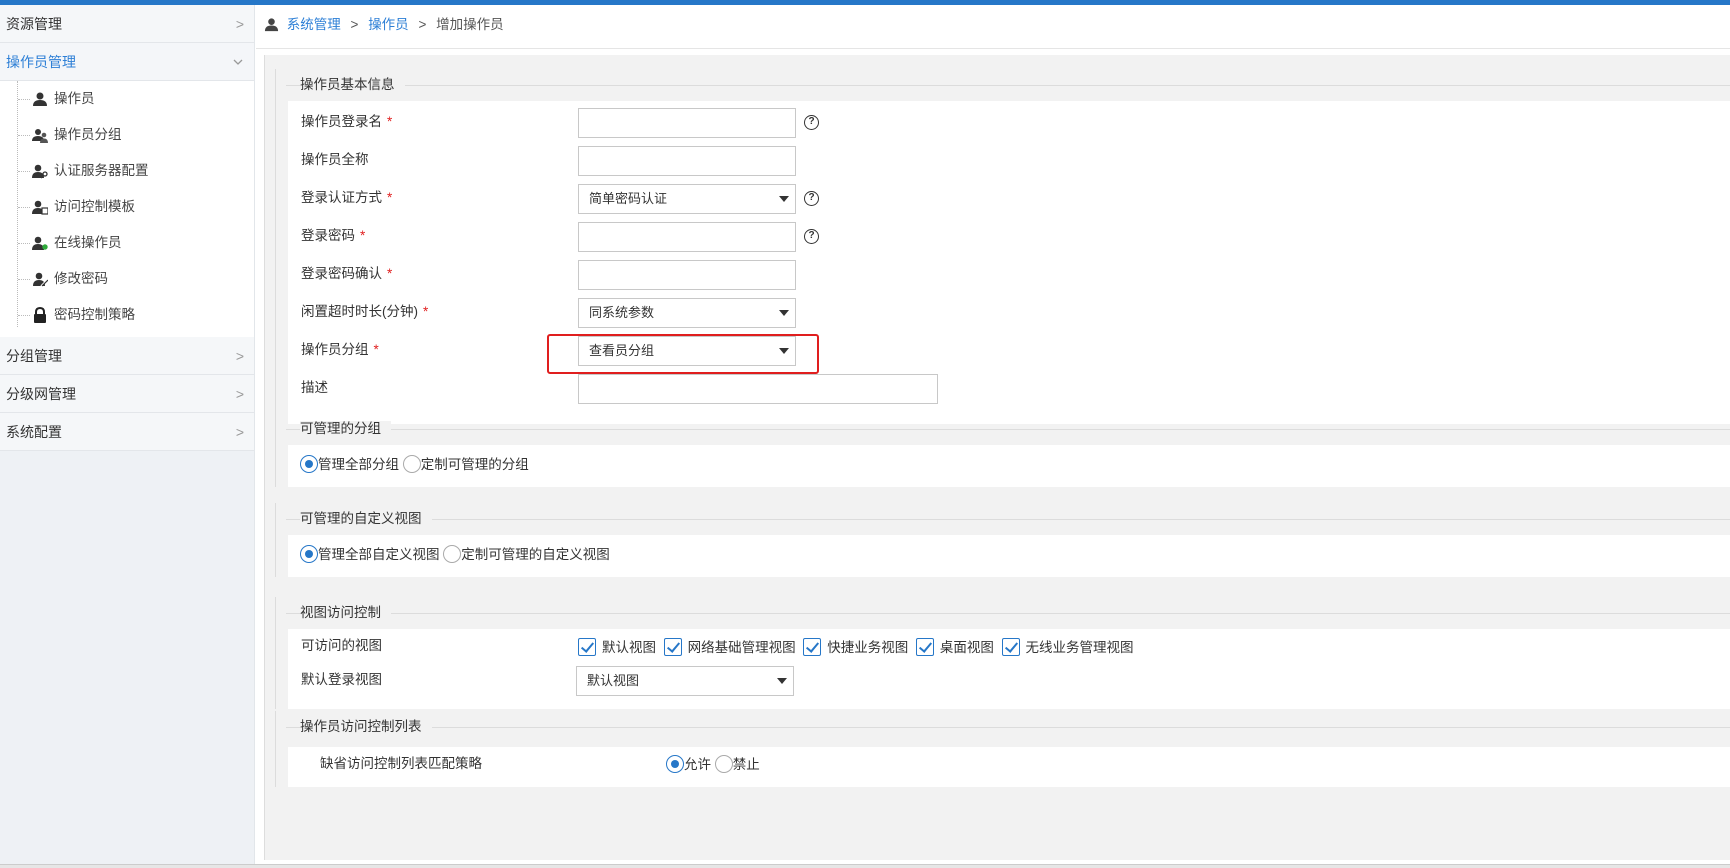 This screenshot has width=1730, height=868. Describe the element at coordinates (687, 123) in the screenshot. I see `login-name-input` at that location.